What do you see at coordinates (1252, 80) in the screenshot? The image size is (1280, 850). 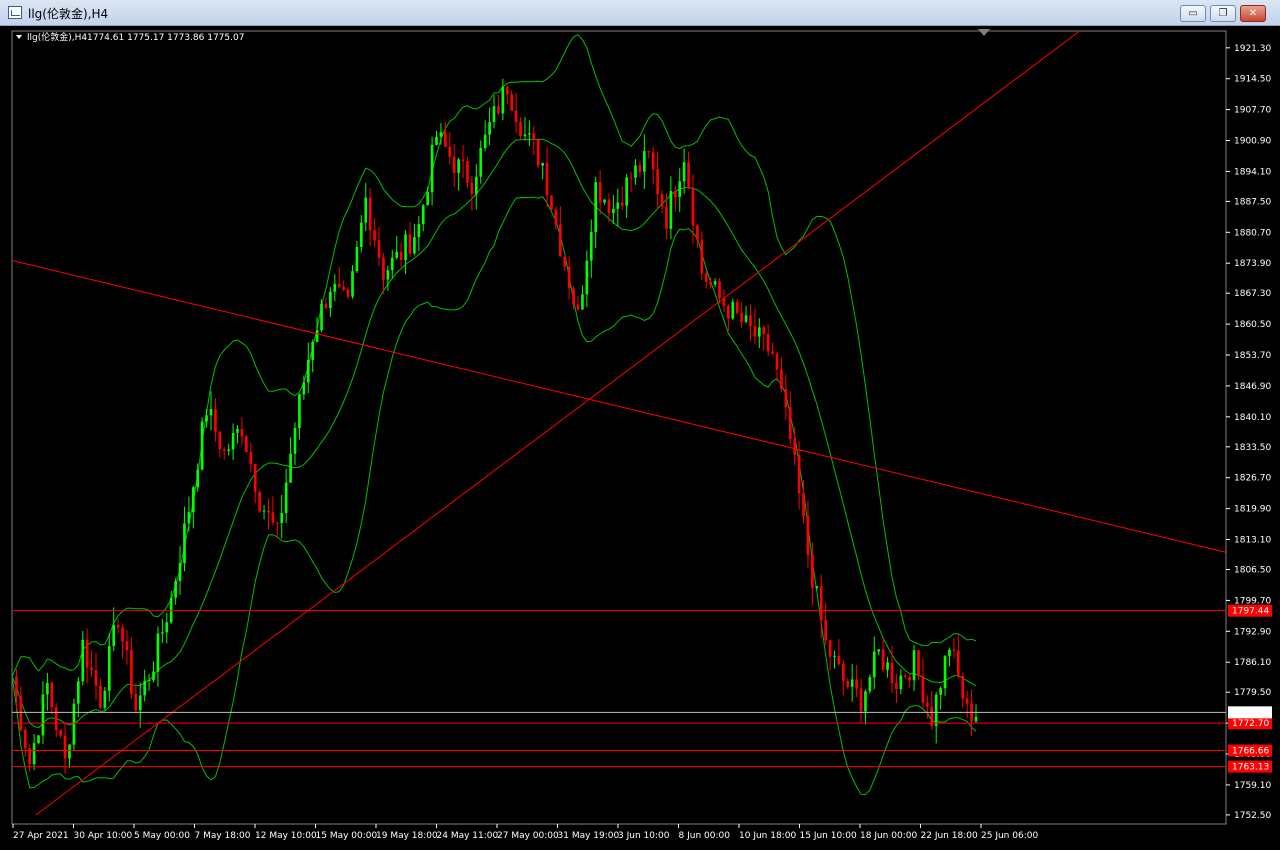 I see `price-tick-label: 1914.50` at bounding box center [1252, 80].